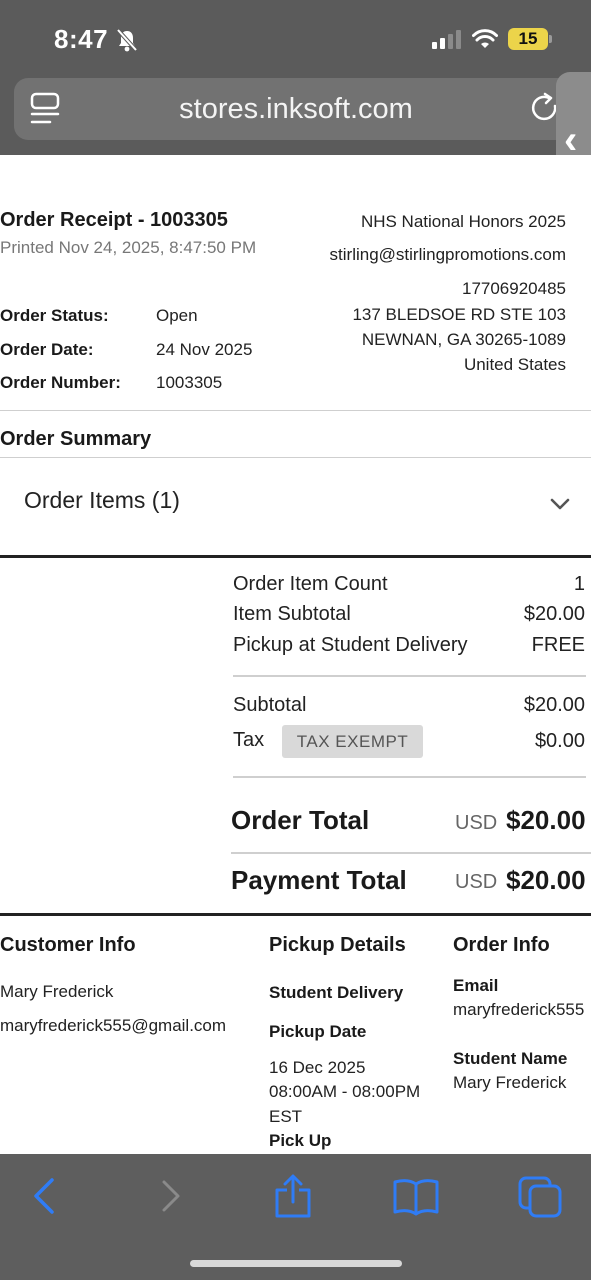  I want to click on order-items-label: Order Items (1), so click(102, 500).